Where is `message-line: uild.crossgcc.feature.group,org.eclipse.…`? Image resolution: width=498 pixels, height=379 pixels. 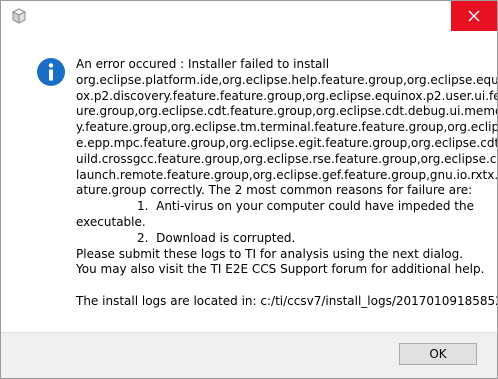 message-line: uild.crossgcc.feature.group,org.eclipse.… is located at coordinates (287, 158).